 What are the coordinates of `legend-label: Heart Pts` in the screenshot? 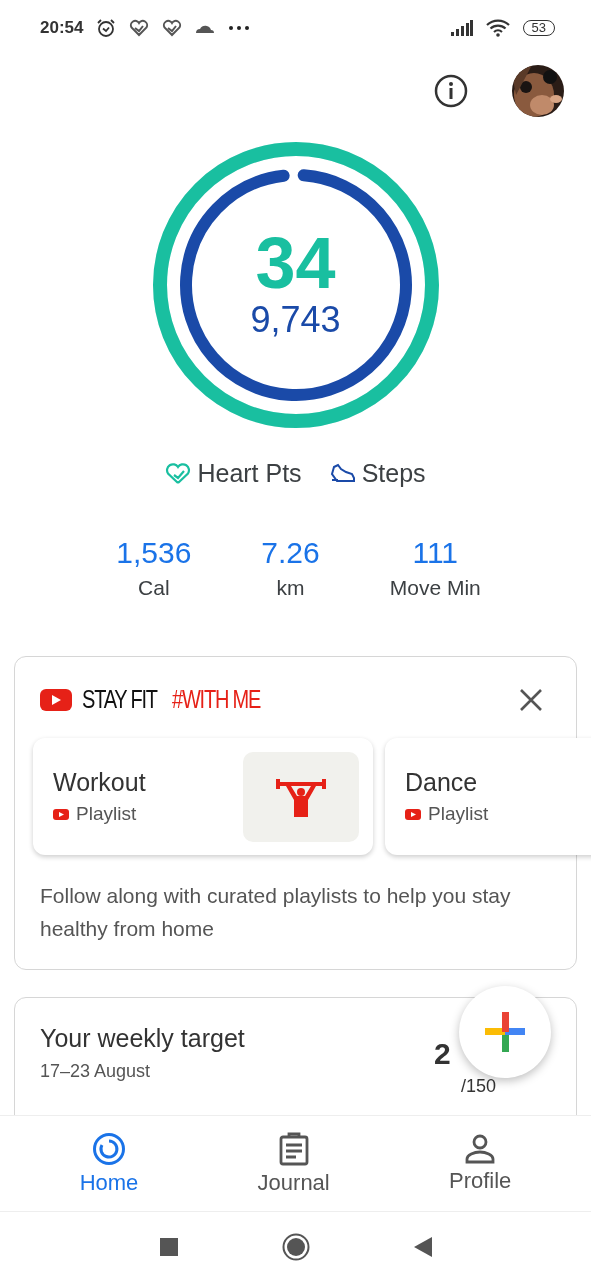 It's located at (249, 473).